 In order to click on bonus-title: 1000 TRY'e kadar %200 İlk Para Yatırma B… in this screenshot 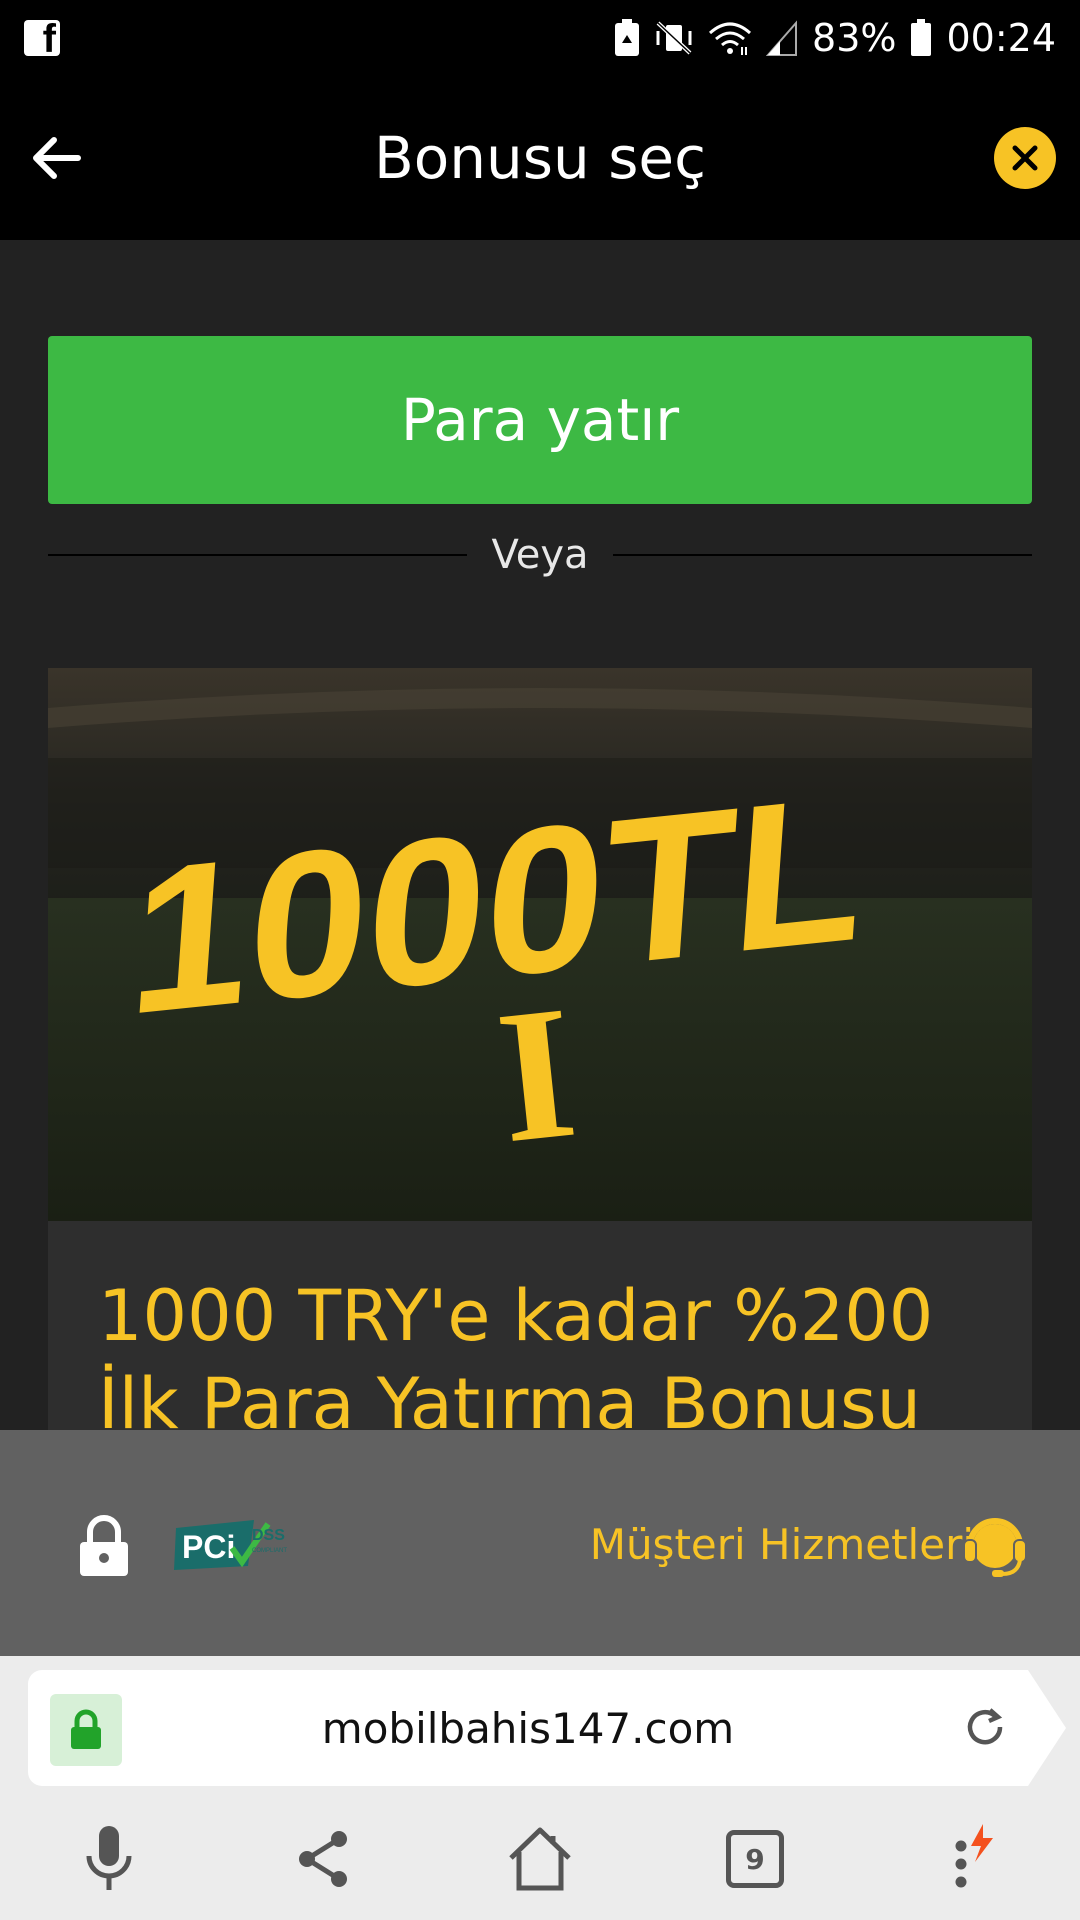, I will do `click(516, 1352)`.